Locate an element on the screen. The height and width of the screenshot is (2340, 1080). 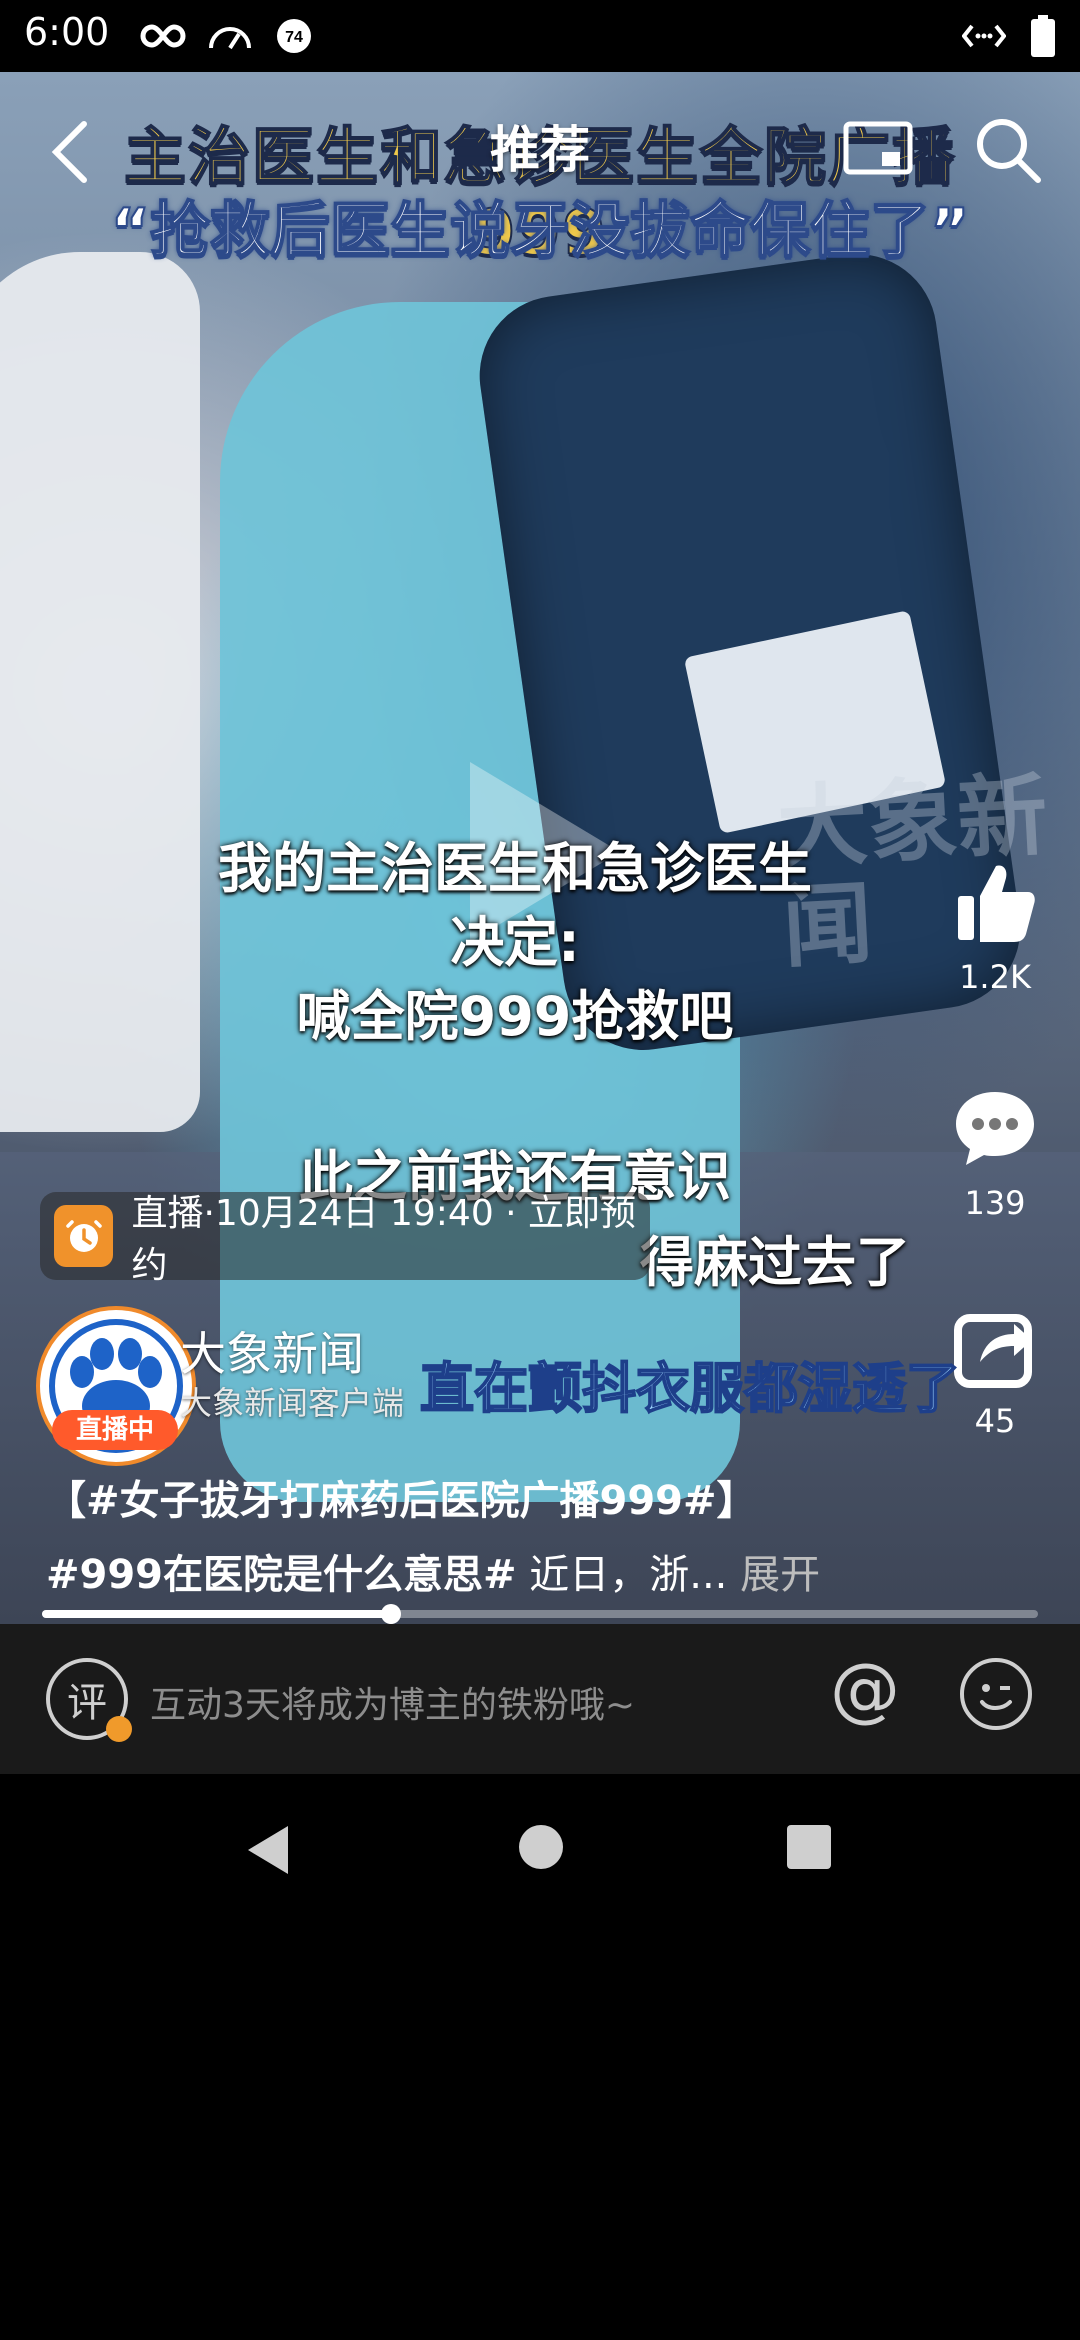
comment-button: 139 is located at coordinates (995, 1153).